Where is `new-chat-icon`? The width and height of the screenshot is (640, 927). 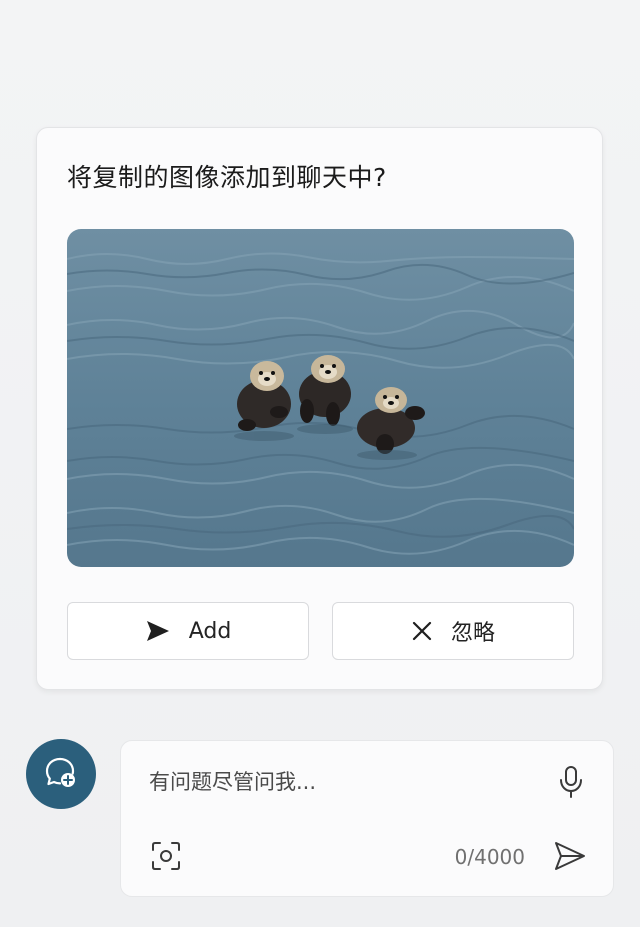 new-chat-icon is located at coordinates (61, 774).